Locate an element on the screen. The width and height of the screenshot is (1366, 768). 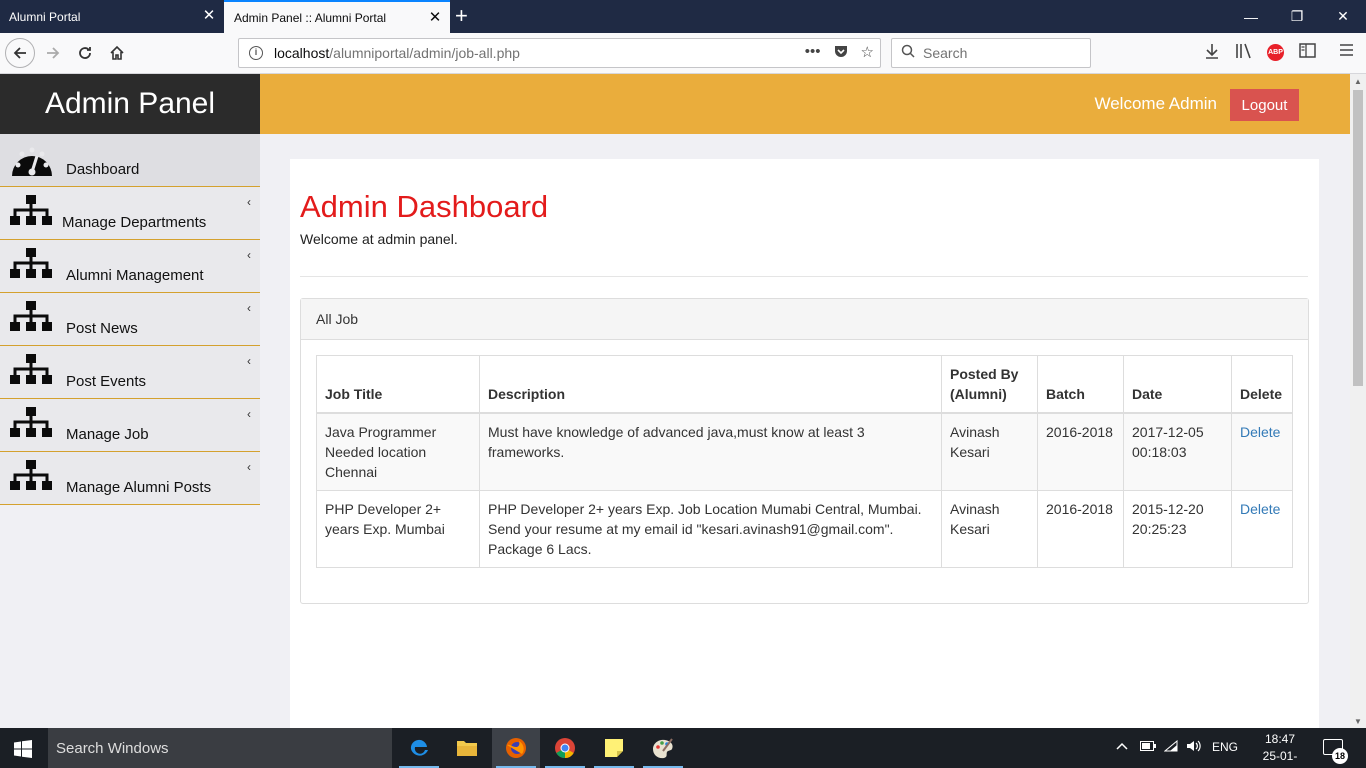
windows-taskbar: Search Windows ENG 18:47 25-01-2018 18 is located at coordinates (683, 748).